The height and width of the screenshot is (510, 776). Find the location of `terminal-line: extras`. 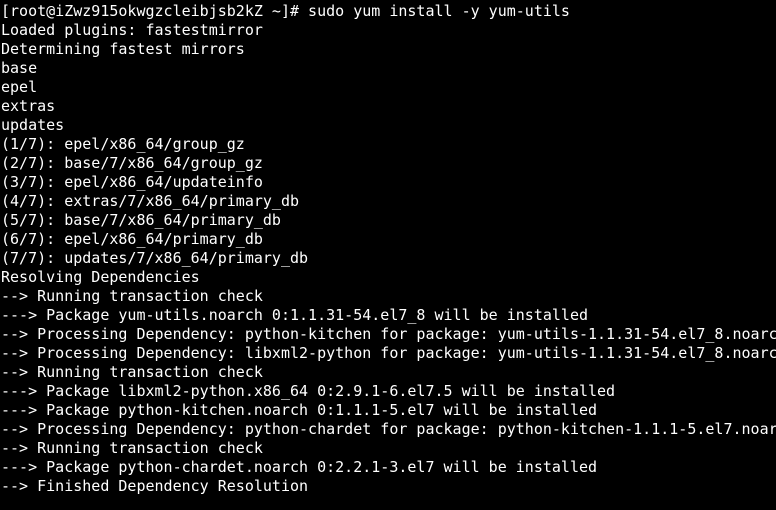

terminal-line: extras is located at coordinates (28, 106).